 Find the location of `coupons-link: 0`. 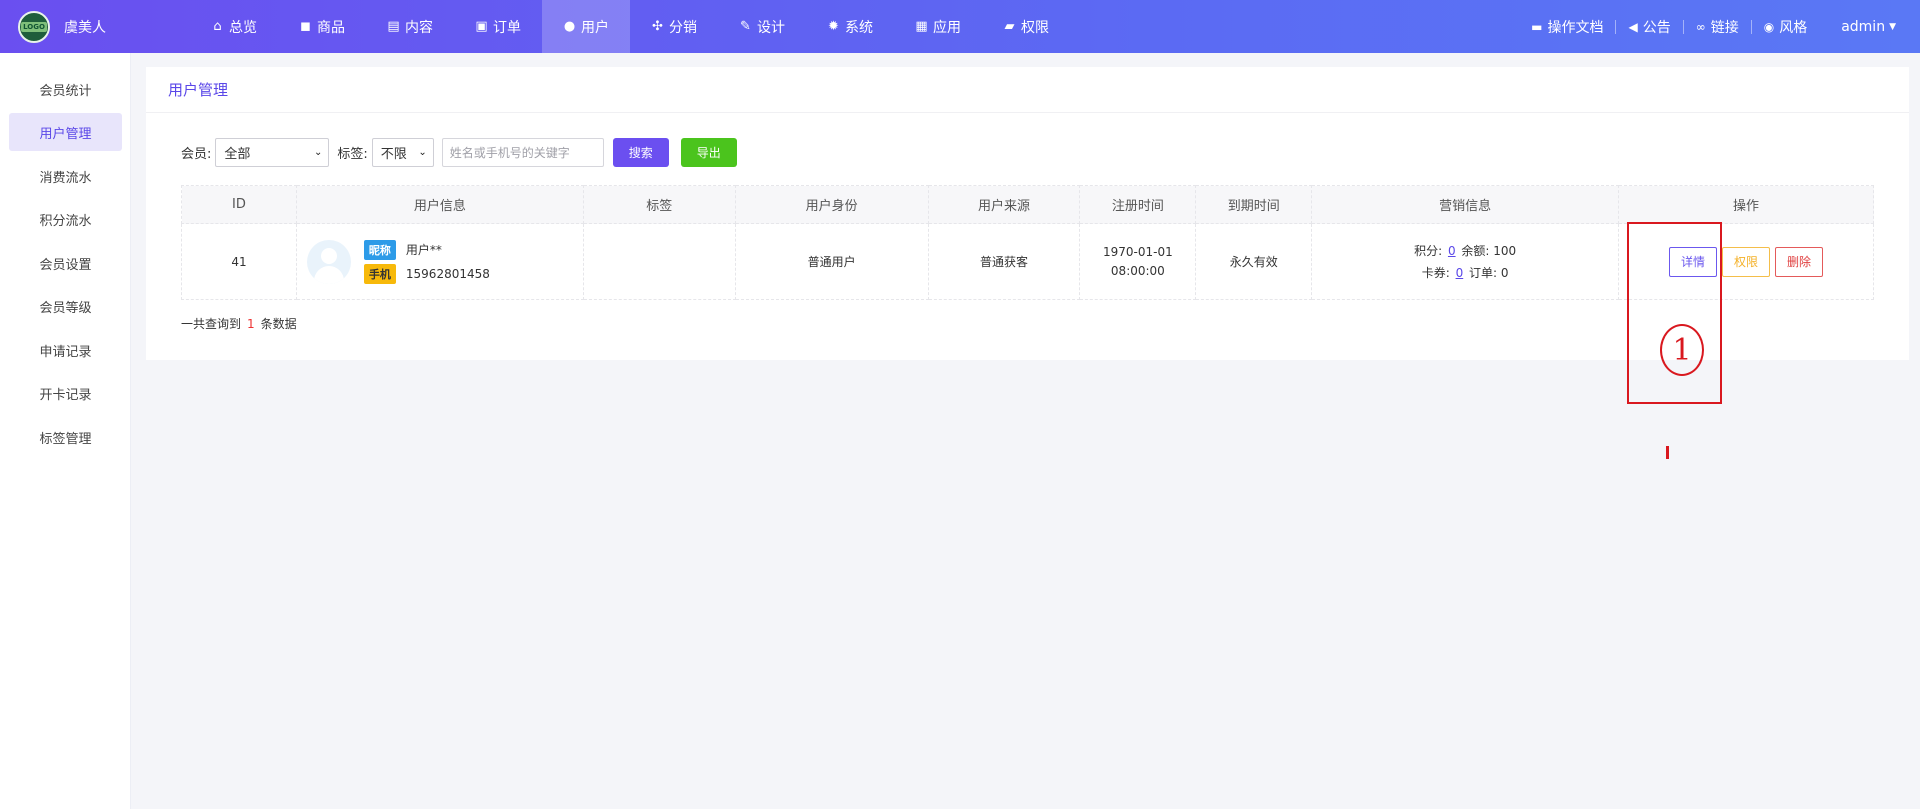

coupons-link: 0 is located at coordinates (1460, 273).